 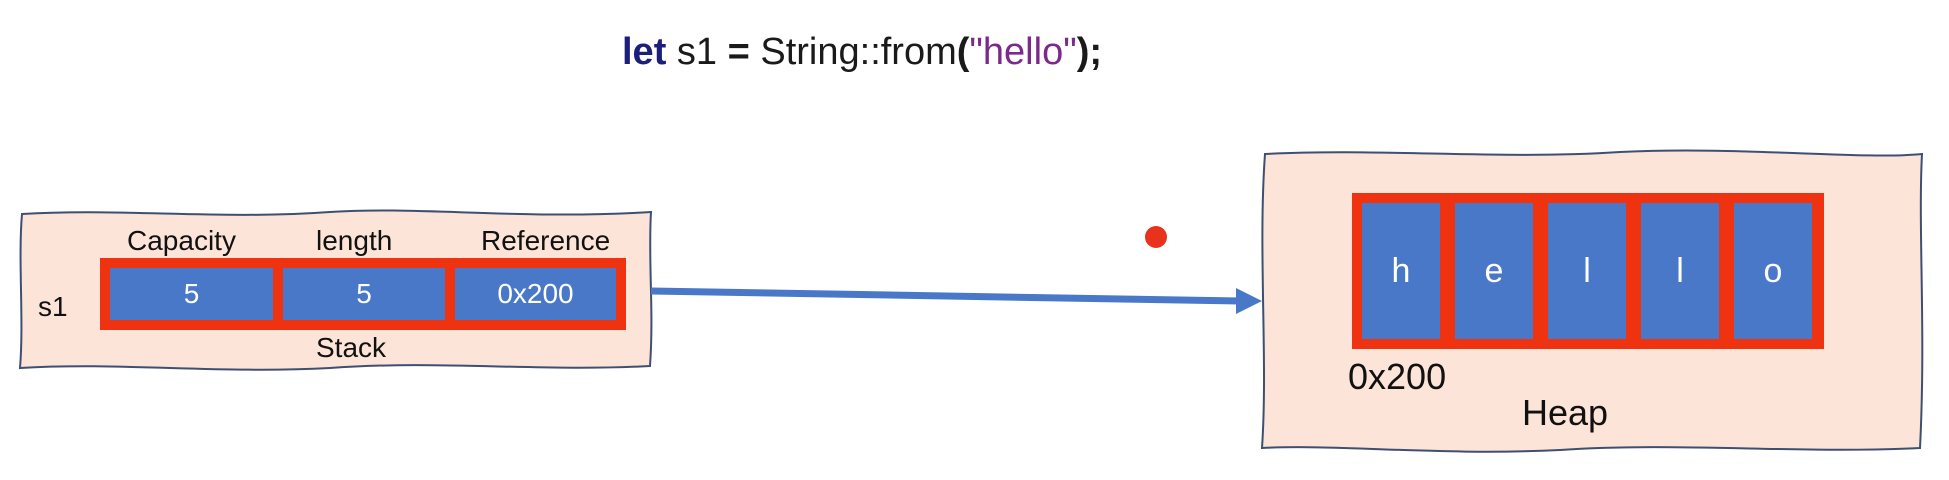 What do you see at coordinates (191, 294) in the screenshot?
I see `stack-value-capacity: 5` at bounding box center [191, 294].